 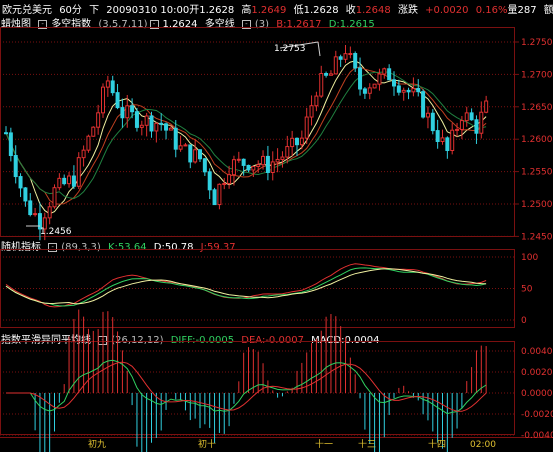 What do you see at coordinates (527, 290) in the screenshot?
I see `kdj-tick-label: 50` at bounding box center [527, 290].